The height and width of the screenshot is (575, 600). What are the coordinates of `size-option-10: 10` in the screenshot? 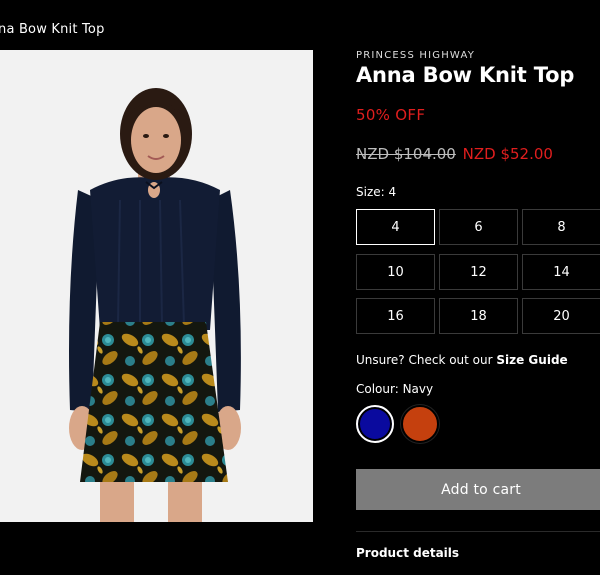 It's located at (395, 272).